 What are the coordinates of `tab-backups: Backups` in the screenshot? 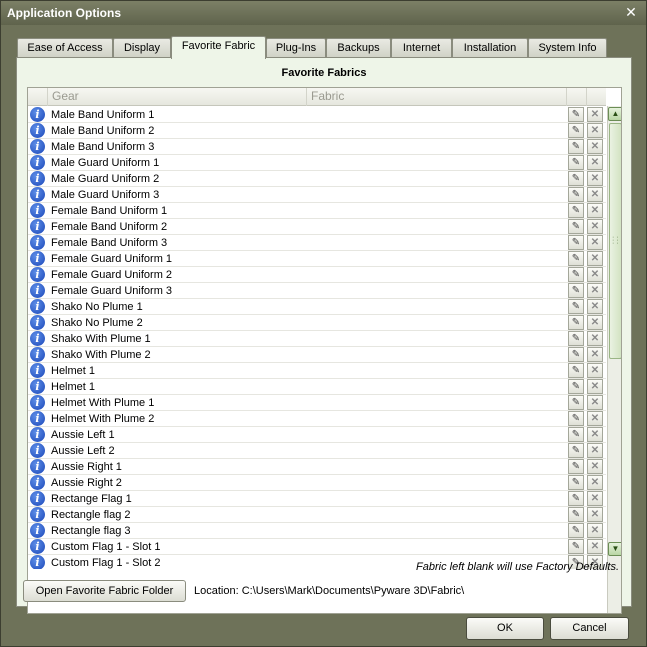 It's located at (358, 48).